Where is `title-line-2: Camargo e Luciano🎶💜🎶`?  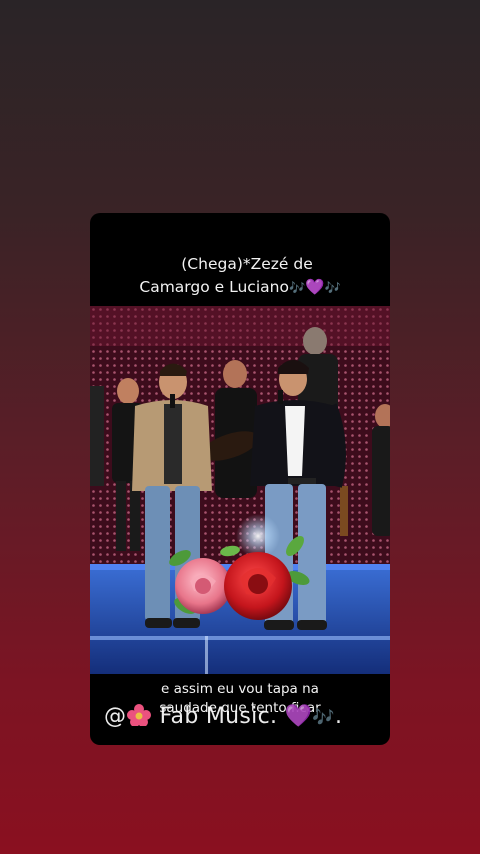 title-line-2: Camargo e Luciano🎶💜🎶 is located at coordinates (240, 288).